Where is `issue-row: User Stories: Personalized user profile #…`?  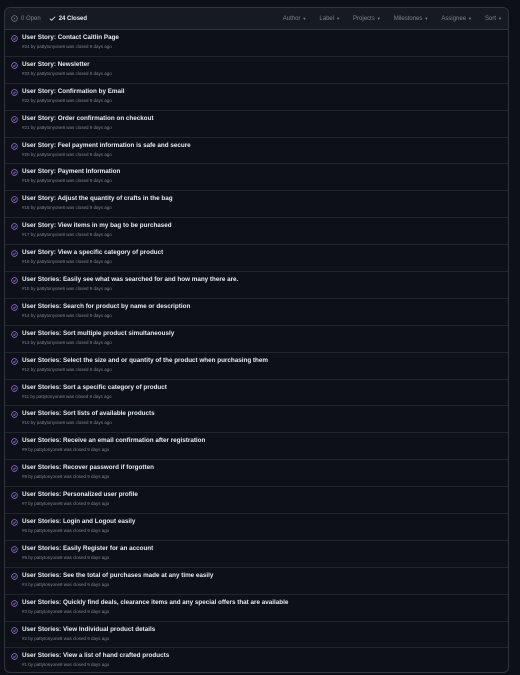 issue-row: User Stories: Personalized user profile #… is located at coordinates (256, 501).